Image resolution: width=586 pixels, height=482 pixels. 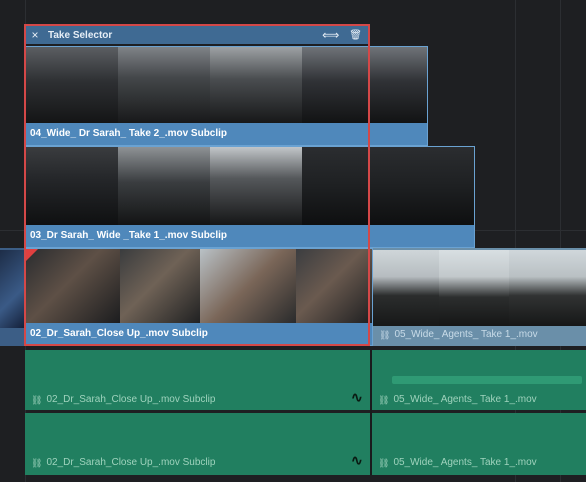 I want to click on fit-width-icon: ⟺, so click(x=330, y=35).